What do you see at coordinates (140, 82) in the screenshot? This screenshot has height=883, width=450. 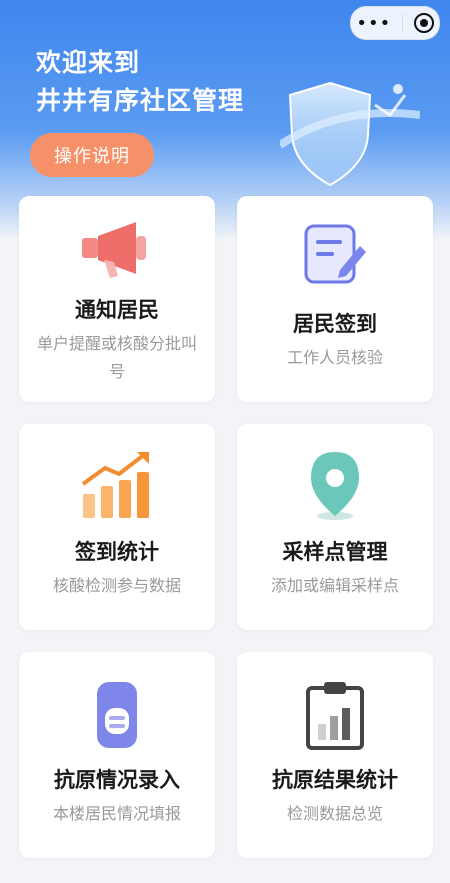 I see `welcome-text: 欢迎来到 井井有序社区管理` at bounding box center [140, 82].